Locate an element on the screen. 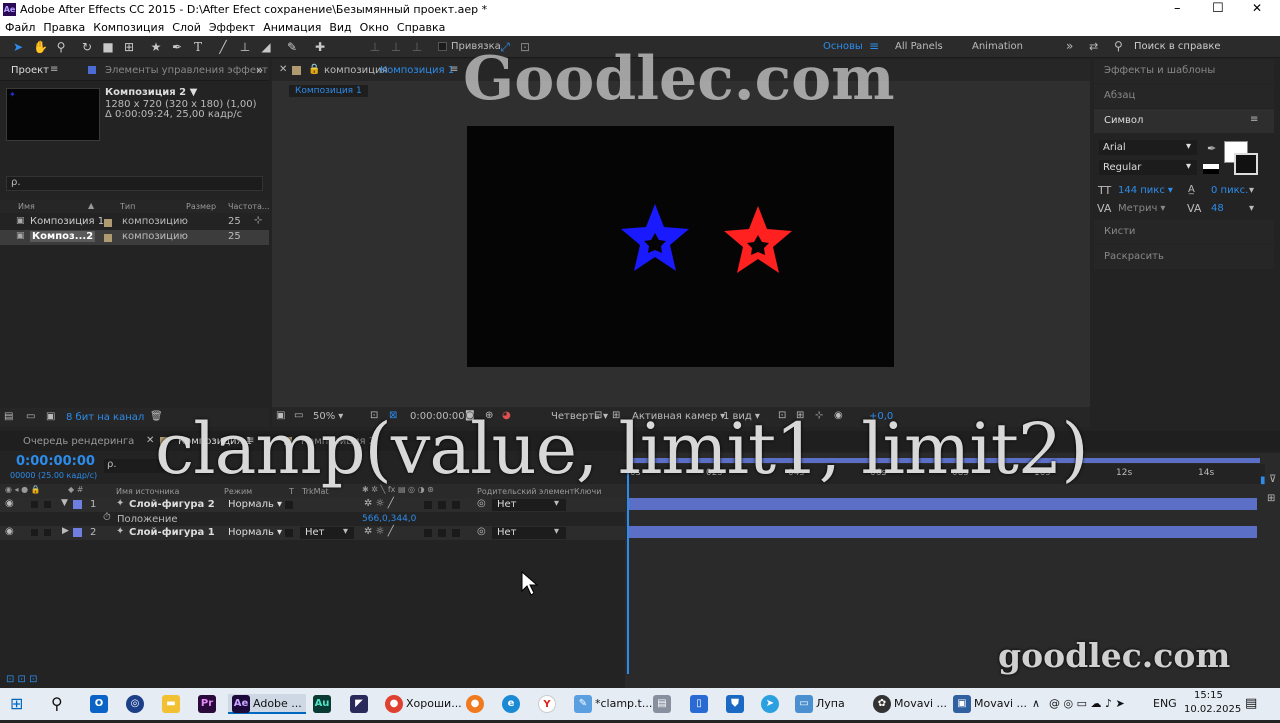 This screenshot has height=723, width=1280. mode-dropdown: Нормаль is located at coordinates (255, 532).